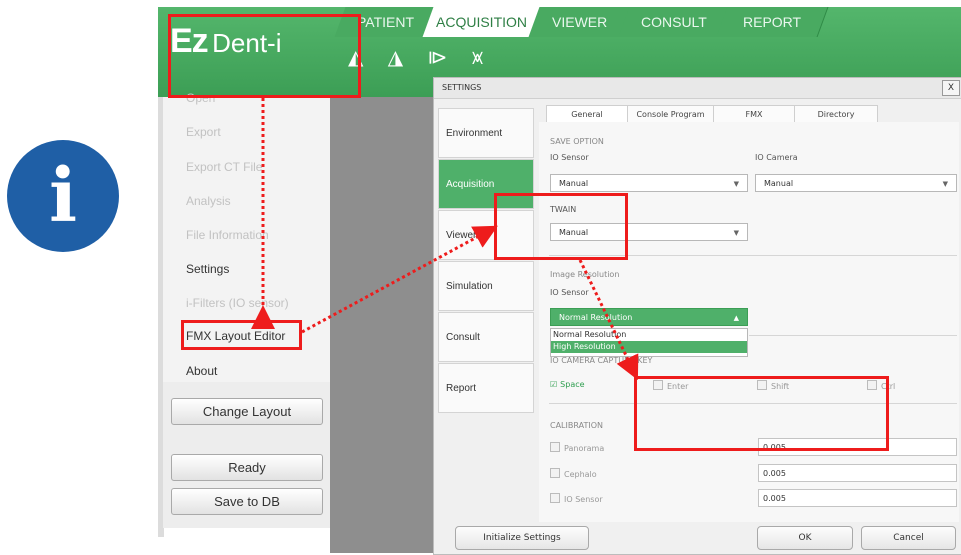 This screenshot has width=961, height=555. Describe the element at coordinates (608, 320) in the screenshot. I see `arrow-twain-to-capture` at that location.